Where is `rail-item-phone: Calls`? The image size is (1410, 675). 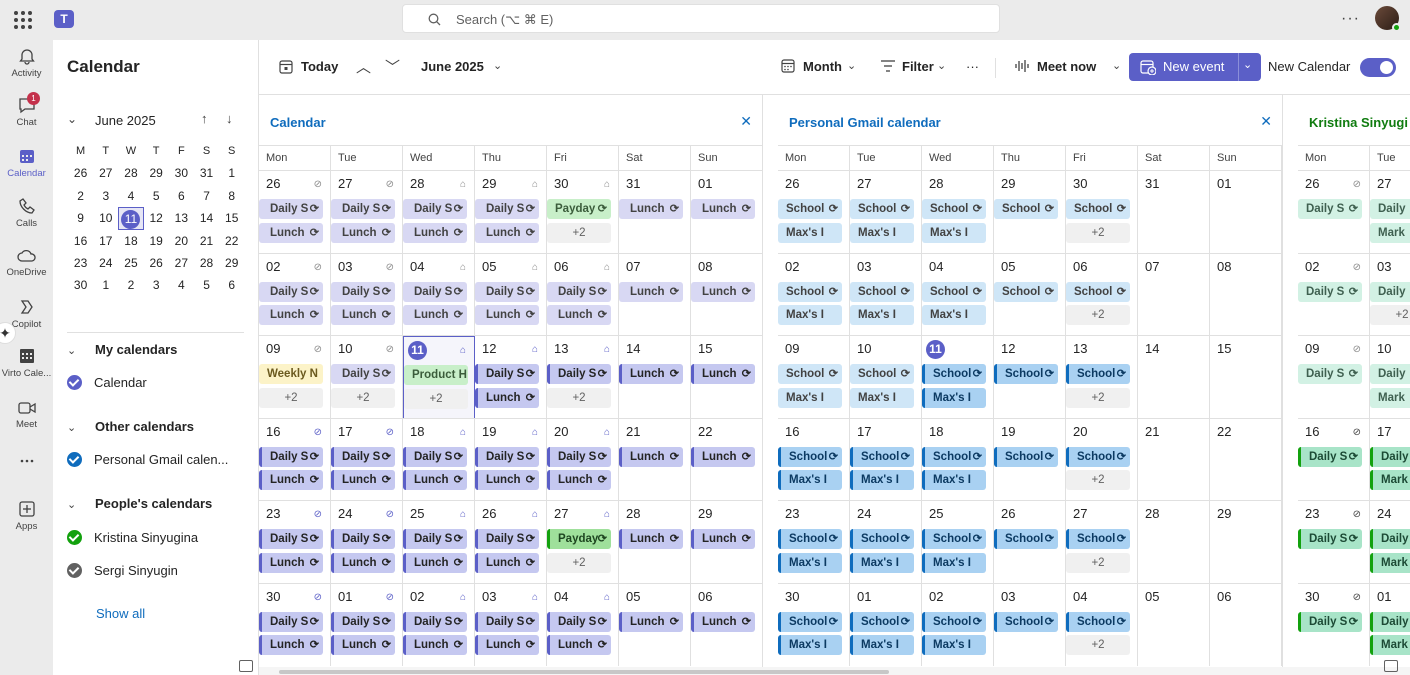
rail-item-phone: Calls is located at coordinates (26, 213).